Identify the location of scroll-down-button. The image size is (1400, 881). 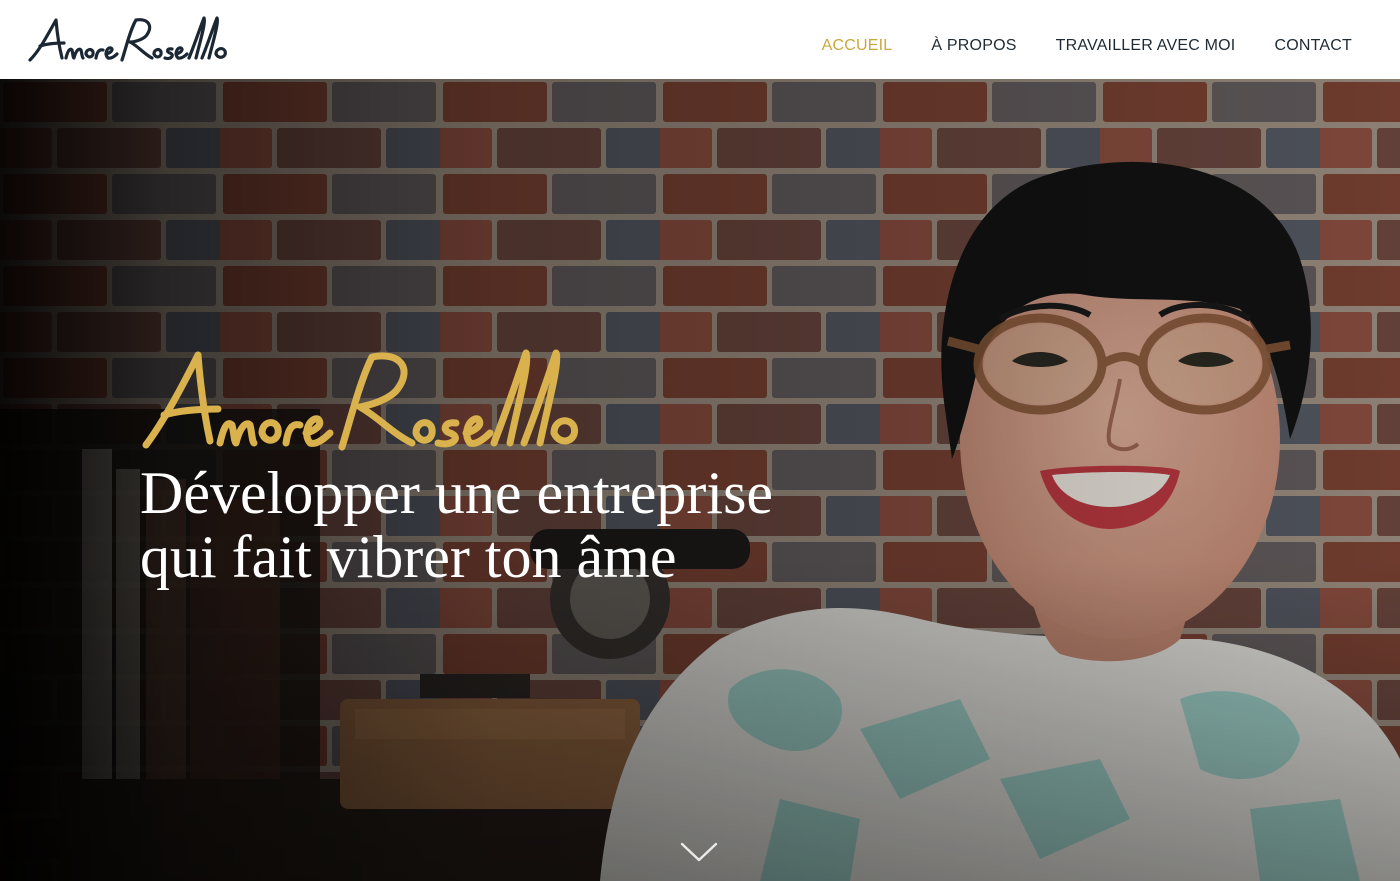
(699, 852).